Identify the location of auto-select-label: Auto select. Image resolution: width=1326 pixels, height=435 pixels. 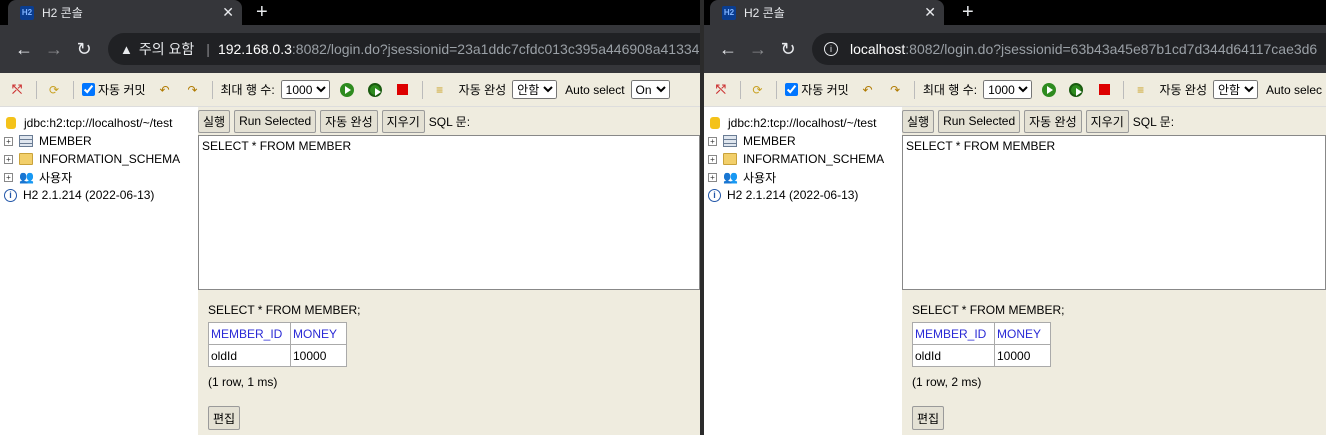
(595, 89).